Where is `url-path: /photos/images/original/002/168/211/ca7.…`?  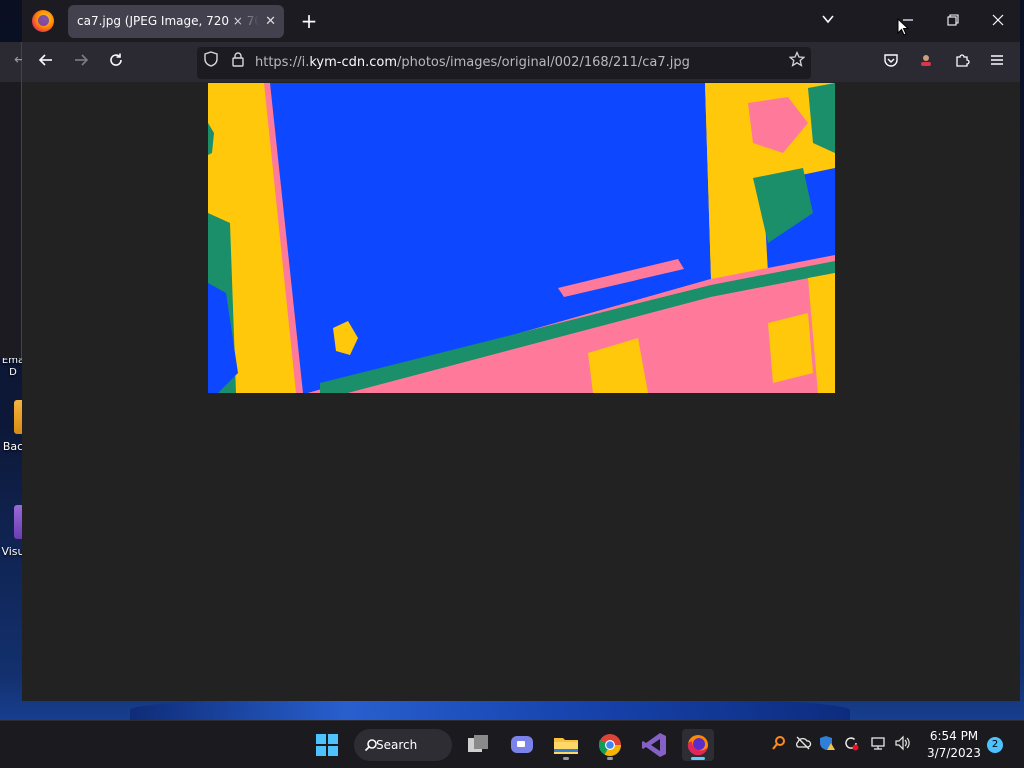 url-path: /photos/images/original/002/168/211/ca7.… is located at coordinates (543, 62).